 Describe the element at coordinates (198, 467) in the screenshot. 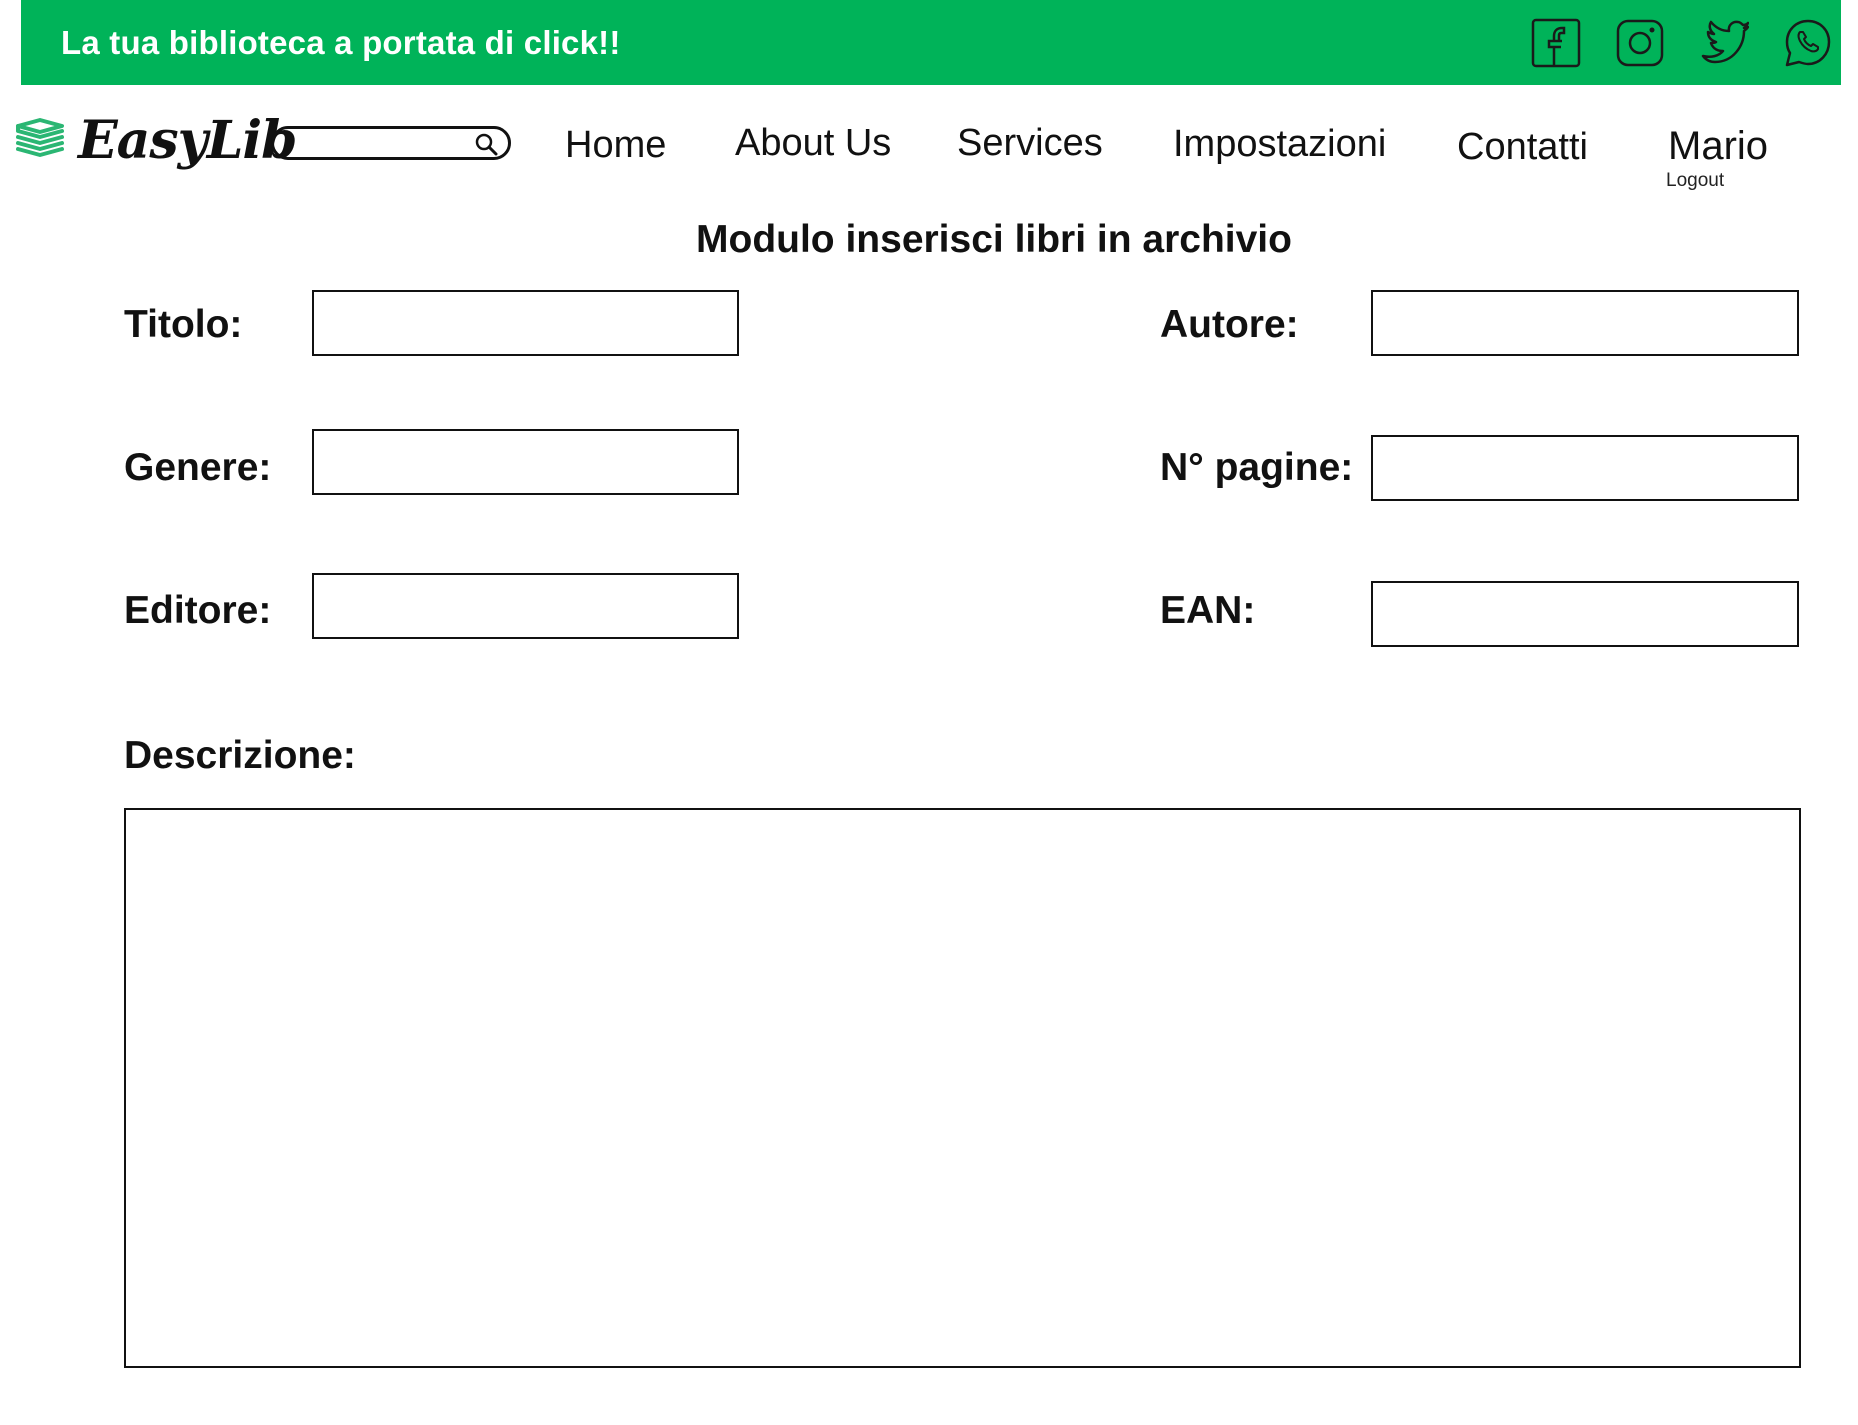

I see `genere-label: Genere:` at that location.